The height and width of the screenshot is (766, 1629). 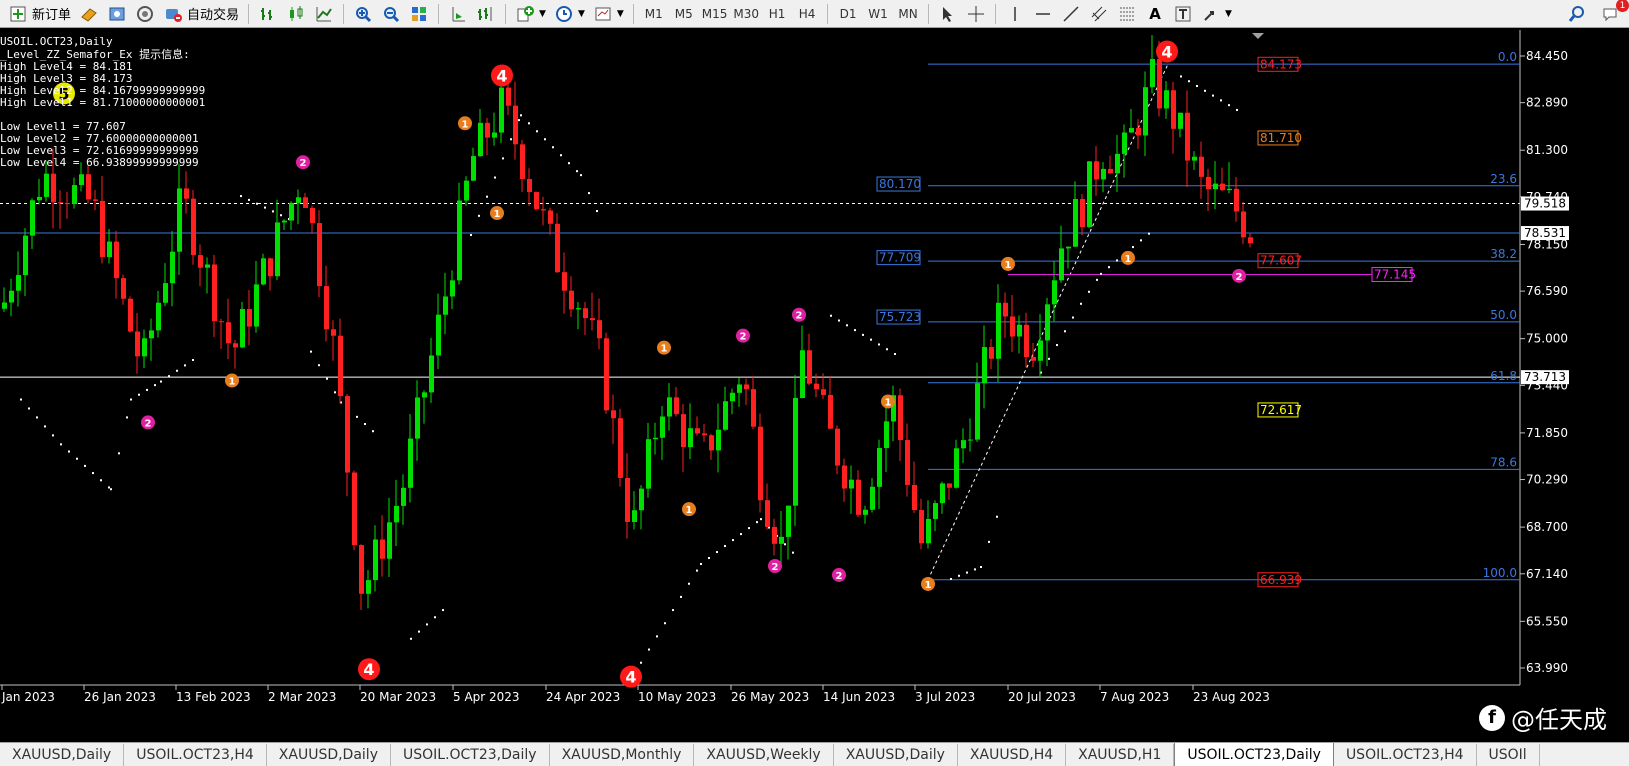 What do you see at coordinates (569, 14) in the screenshot?
I see `periods-button: ▼` at bounding box center [569, 14].